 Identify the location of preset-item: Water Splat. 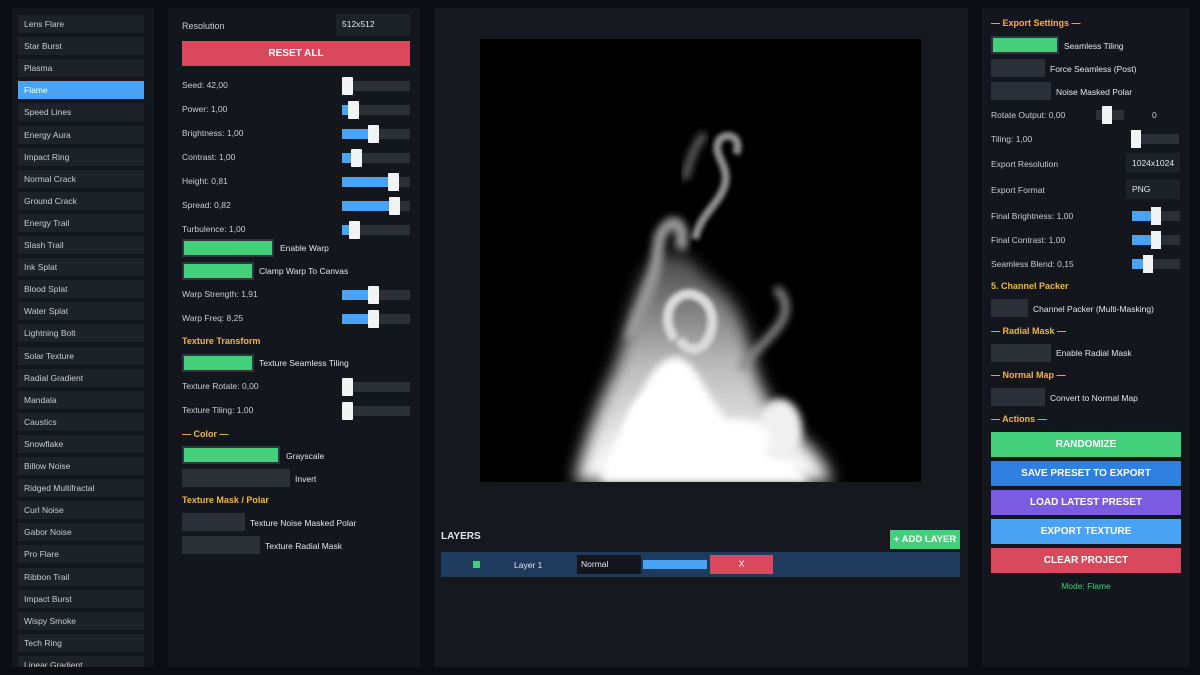
(81, 311).